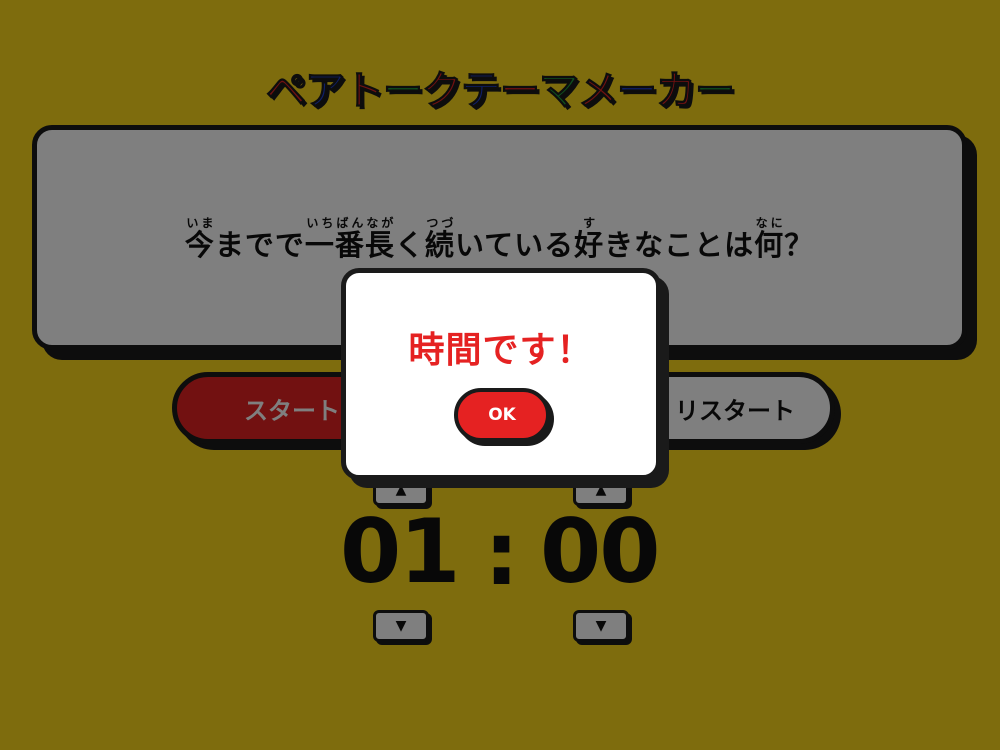 This screenshot has width=1000, height=750. What do you see at coordinates (501, 374) in the screenshot?
I see `time-up-dialog: 時間です！ OK` at bounding box center [501, 374].